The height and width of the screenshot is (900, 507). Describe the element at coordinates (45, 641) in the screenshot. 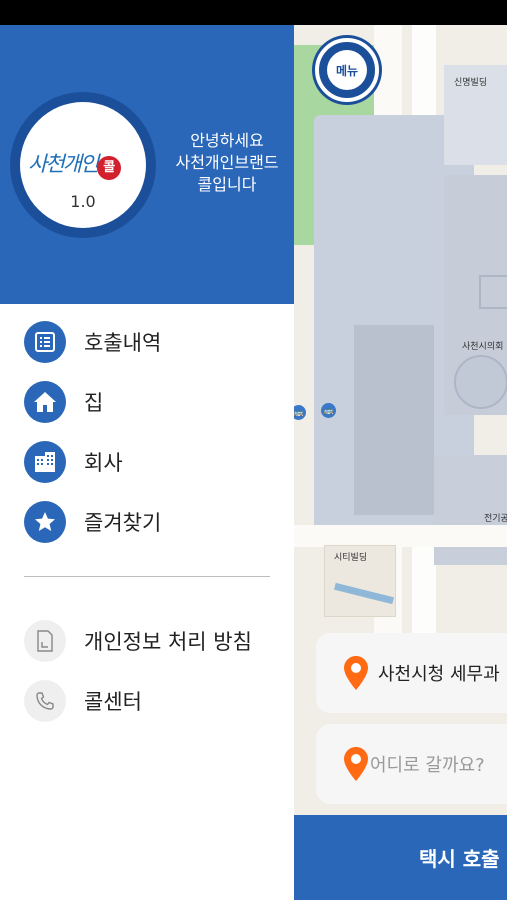

I see `document-icon` at that location.